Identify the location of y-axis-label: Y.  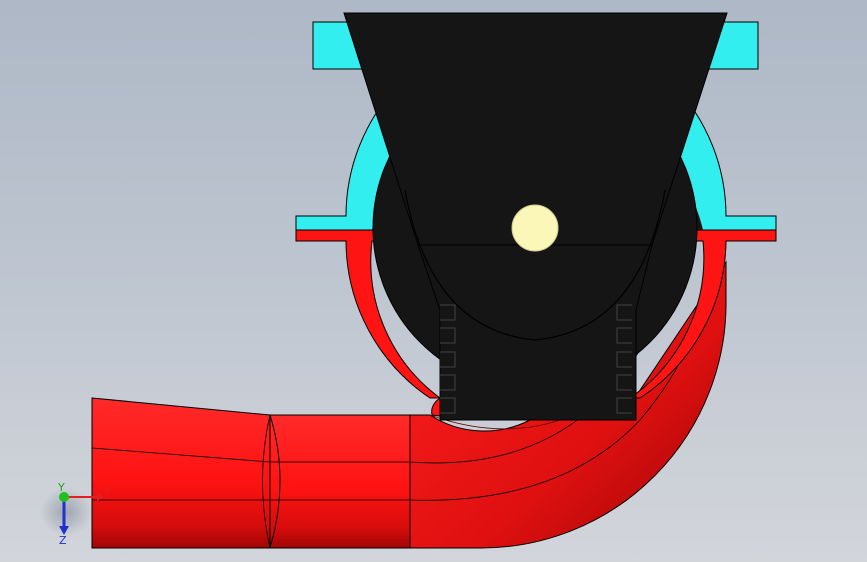
(61, 487).